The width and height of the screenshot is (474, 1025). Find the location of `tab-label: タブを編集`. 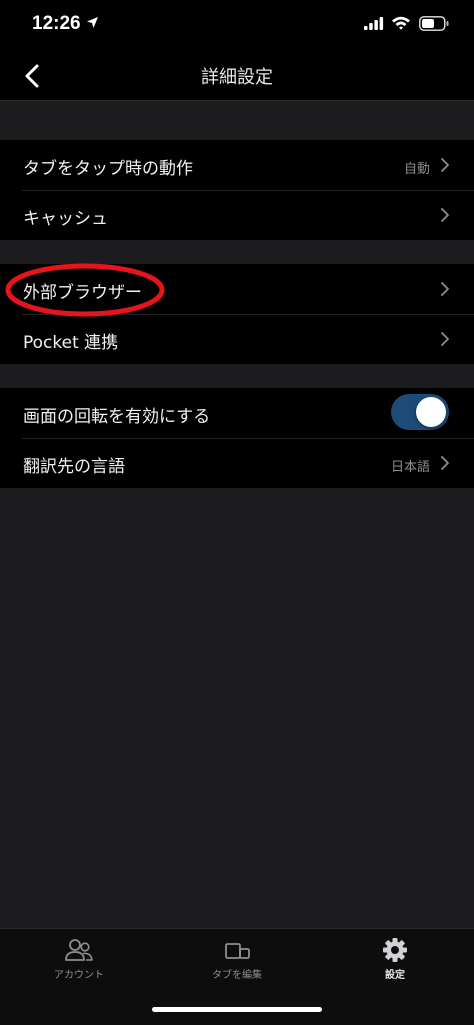

tab-label: タブを編集 is located at coordinates (237, 975).